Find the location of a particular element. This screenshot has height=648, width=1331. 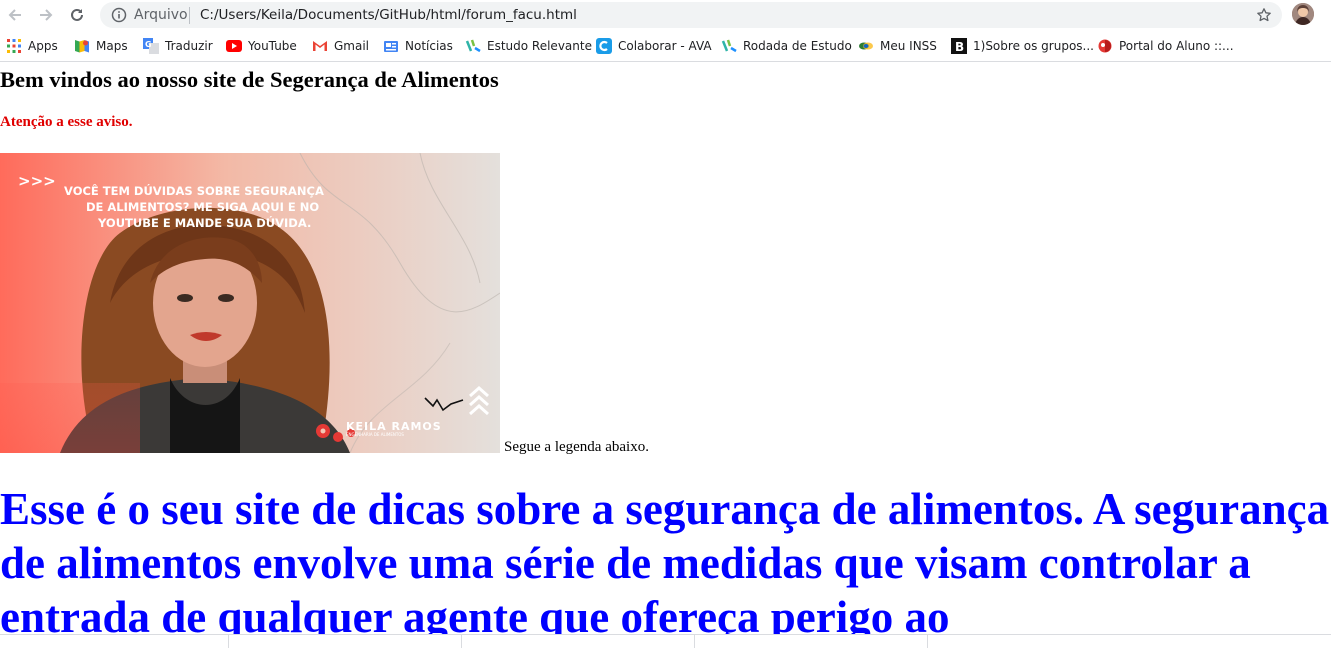

bookmark-label: Meu INSS is located at coordinates (908, 46).